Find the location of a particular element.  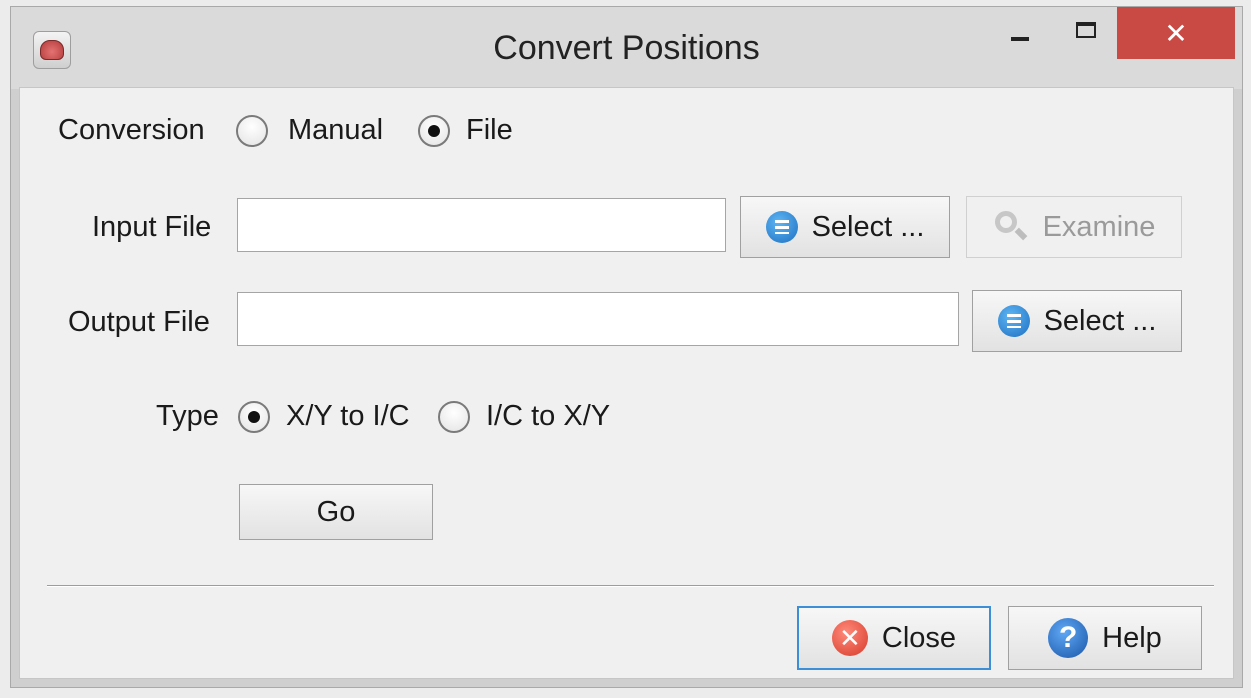

type-xy-to-ic-label: X/Y to I/C is located at coordinates (348, 416).